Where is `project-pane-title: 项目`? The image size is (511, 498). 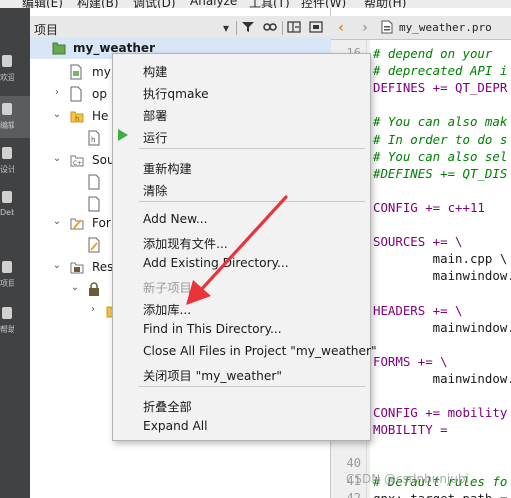 project-pane-title: 项目 is located at coordinates (46, 30).